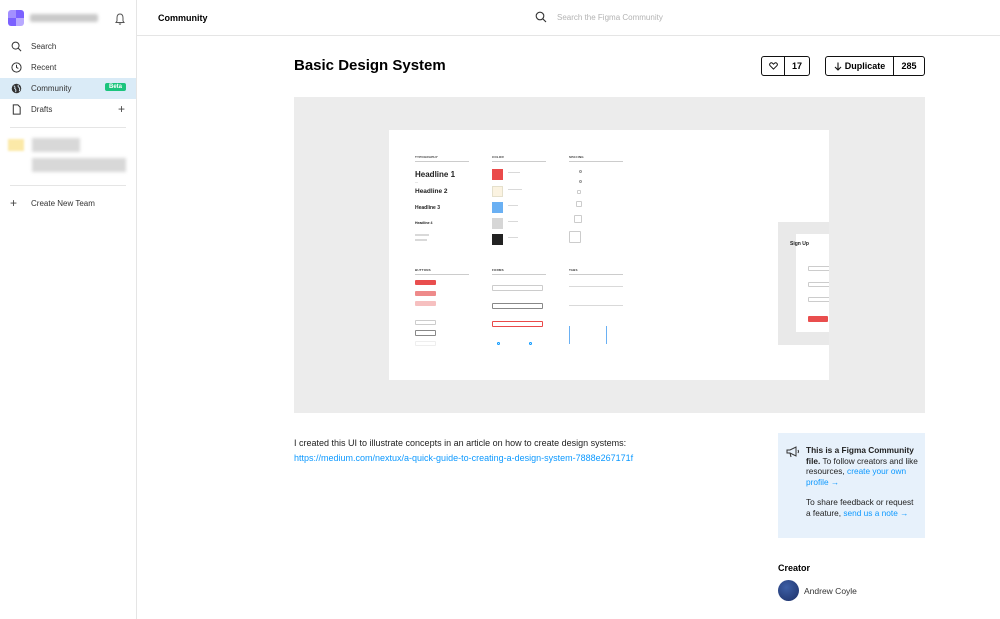  Describe the element at coordinates (865, 66) in the screenshot. I see `duplicate-label: Duplicate` at that location.